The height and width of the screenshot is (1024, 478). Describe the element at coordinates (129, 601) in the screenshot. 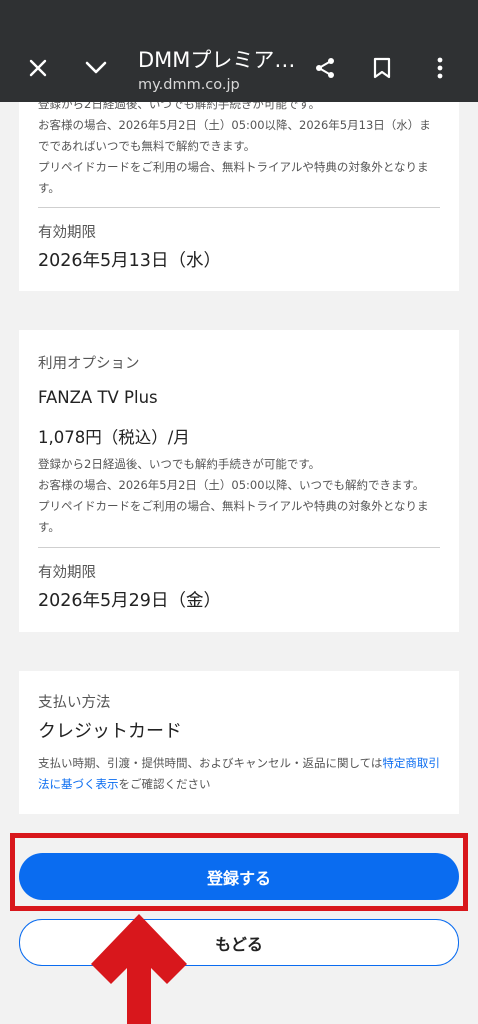

I see `expiry-value: 2026年5月29日（金）` at that location.